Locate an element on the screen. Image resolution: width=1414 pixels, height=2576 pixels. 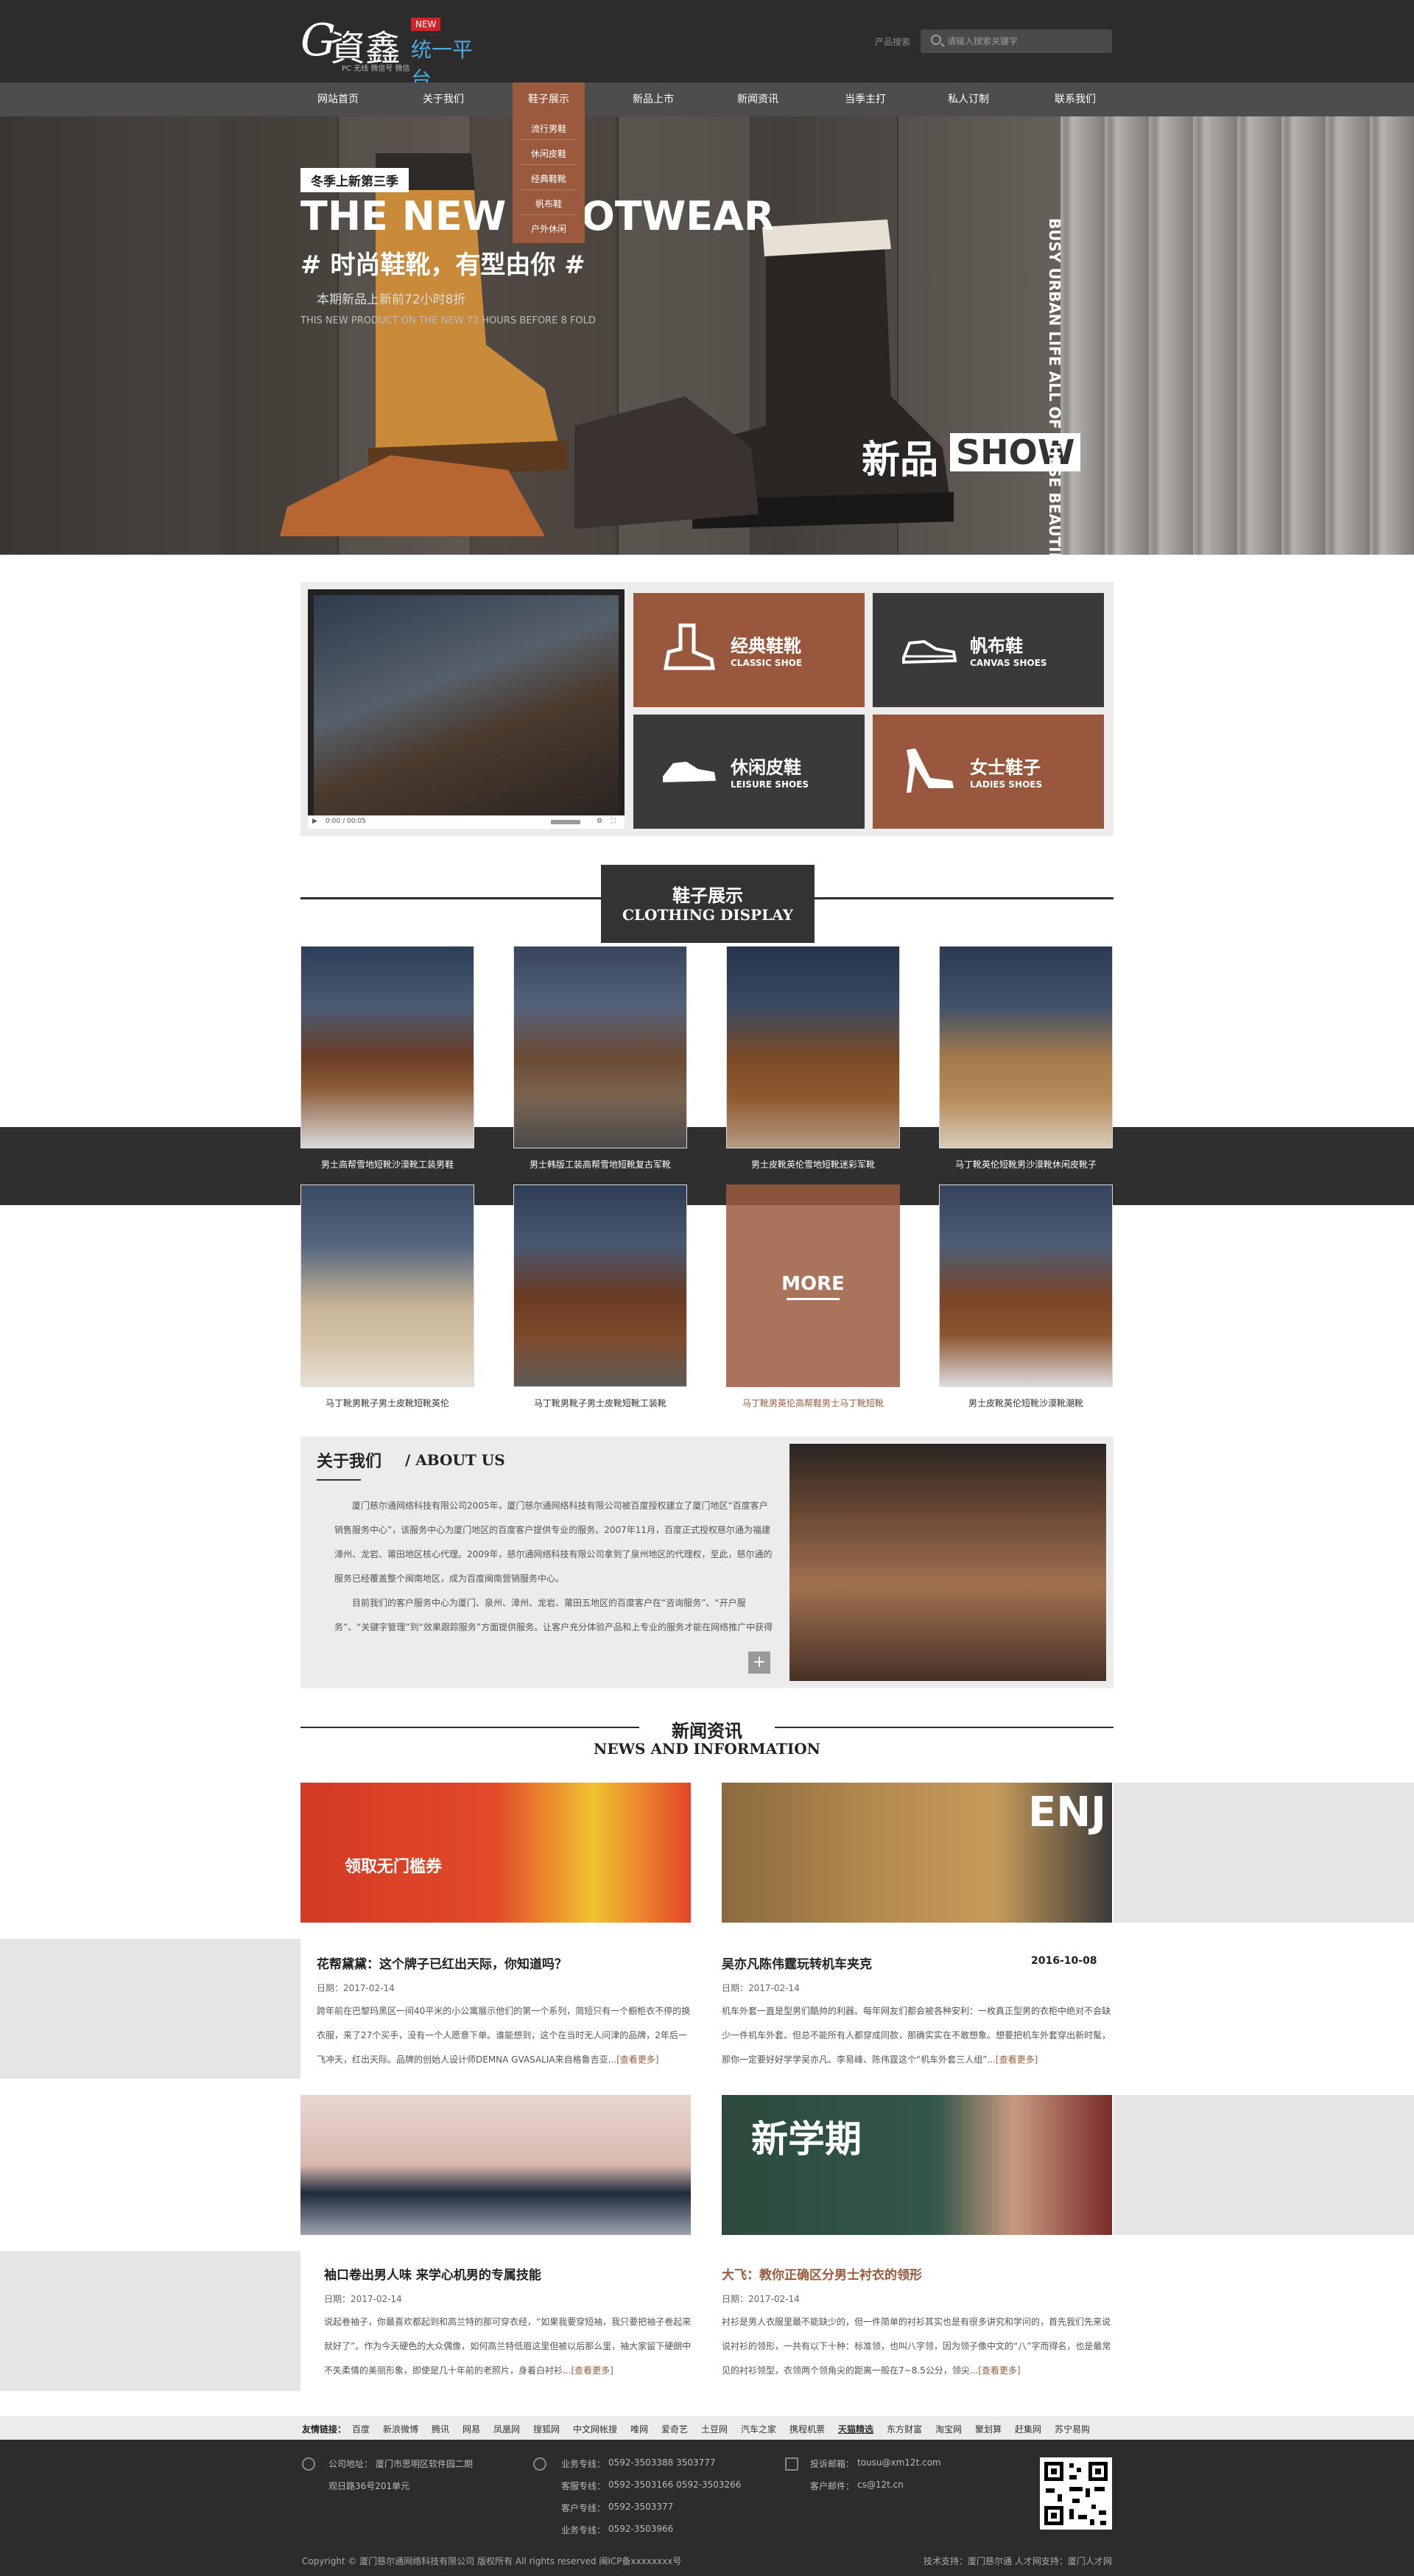
friend-link: 天猫精选 is located at coordinates (856, 2429).